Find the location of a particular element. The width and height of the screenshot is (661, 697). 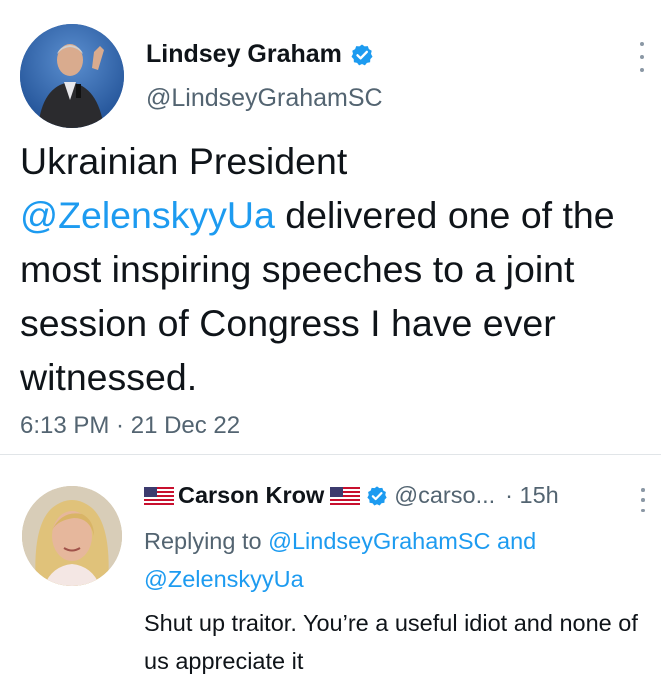

reply-more-options-icon is located at coordinates (643, 500).